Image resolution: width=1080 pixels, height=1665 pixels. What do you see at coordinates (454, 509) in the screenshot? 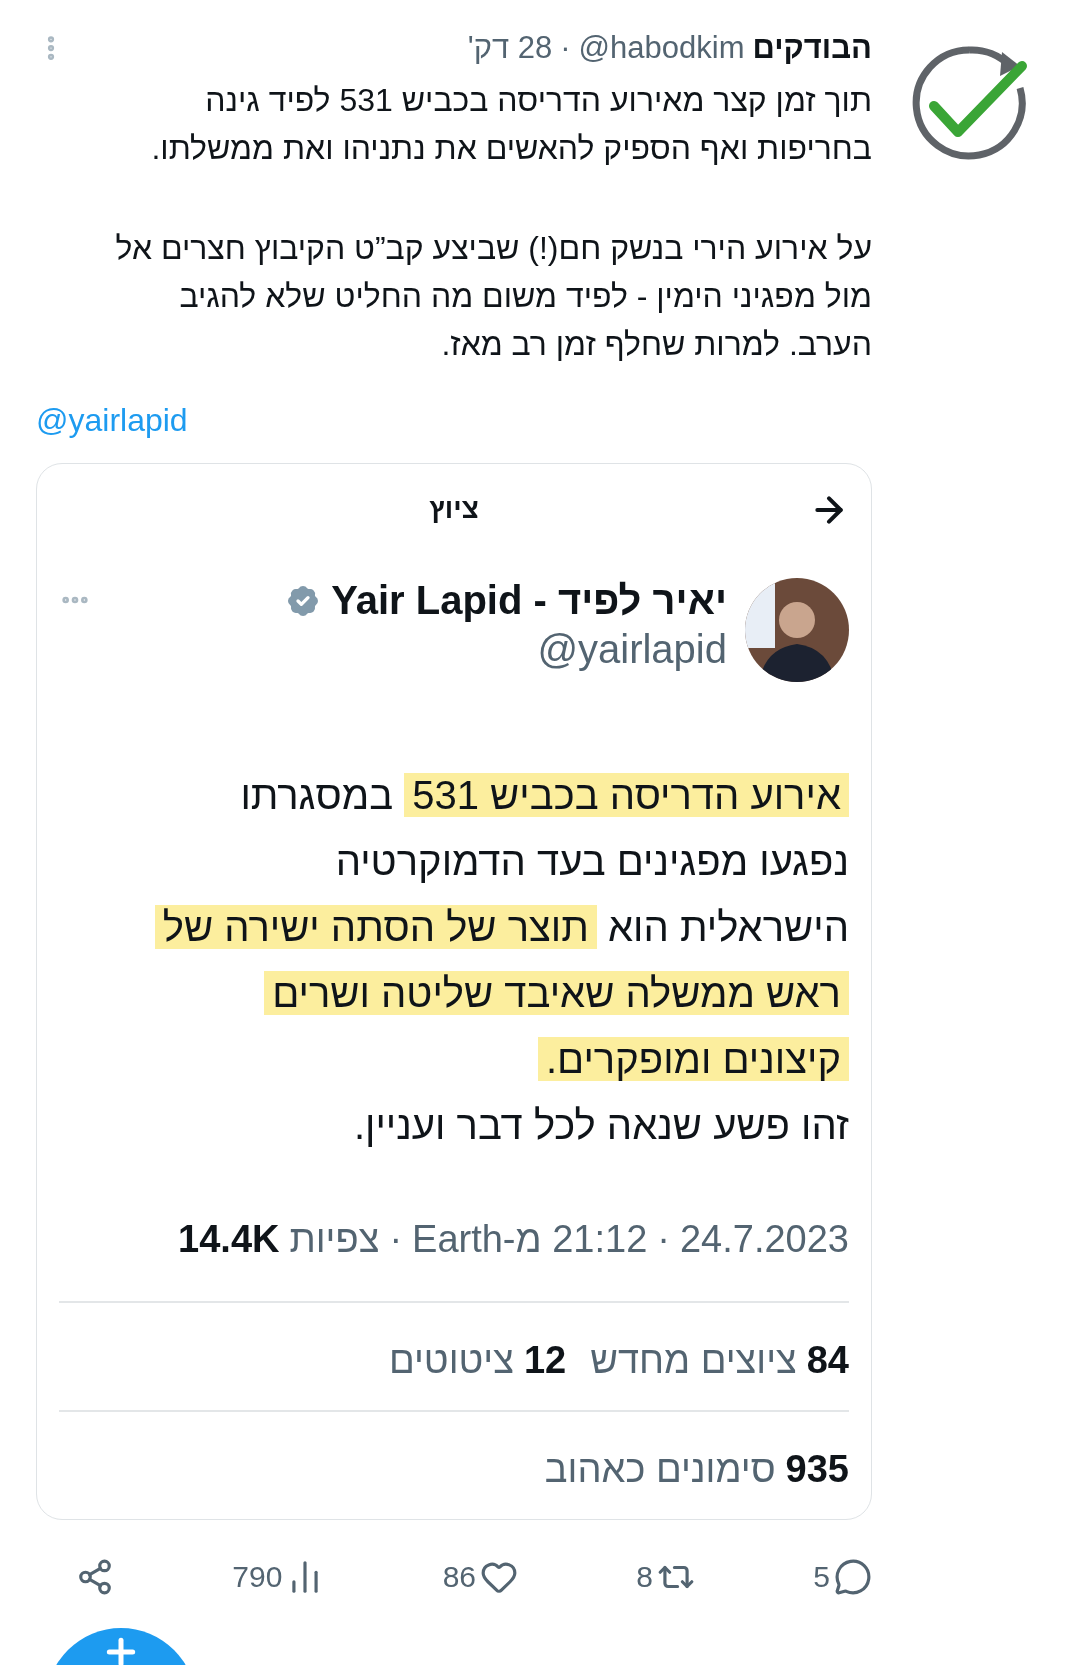
I see `card-title: ציוץ` at bounding box center [454, 509].